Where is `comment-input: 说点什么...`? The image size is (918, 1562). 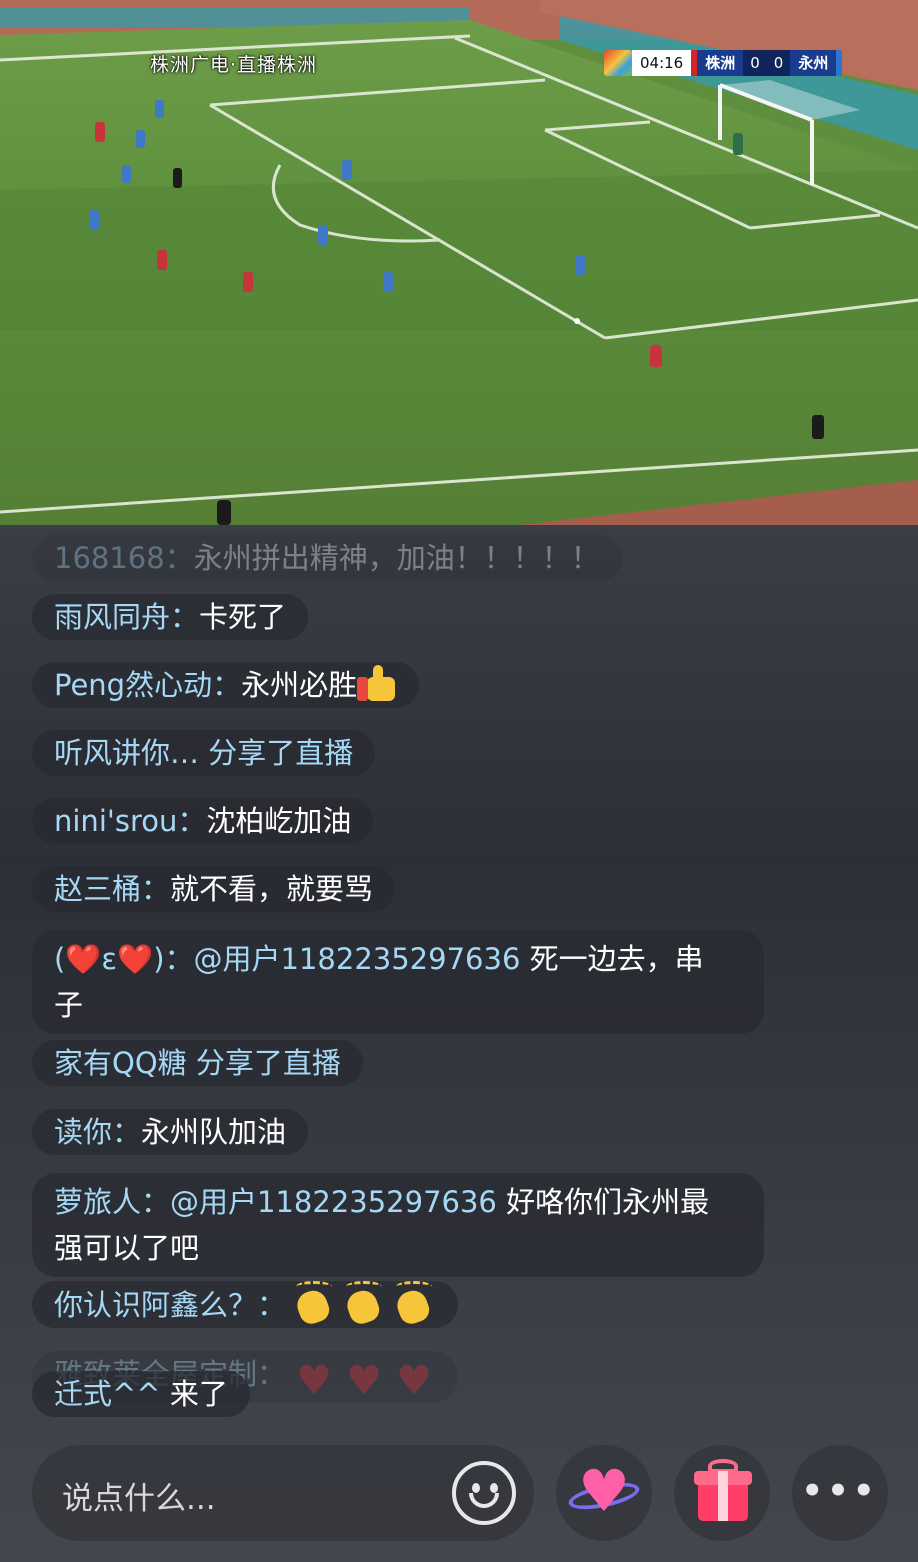
comment-input: 说点什么... is located at coordinates (283, 1493).